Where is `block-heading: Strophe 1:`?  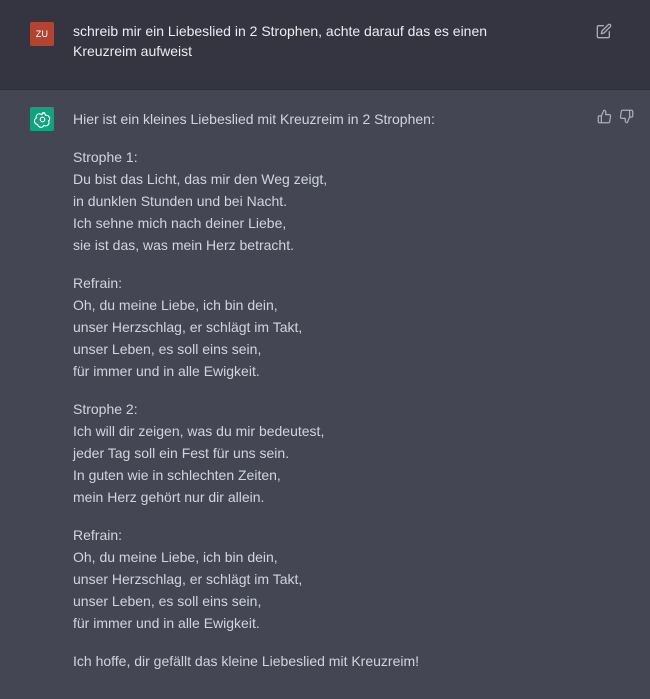 block-heading: Strophe 1: is located at coordinates (105, 157).